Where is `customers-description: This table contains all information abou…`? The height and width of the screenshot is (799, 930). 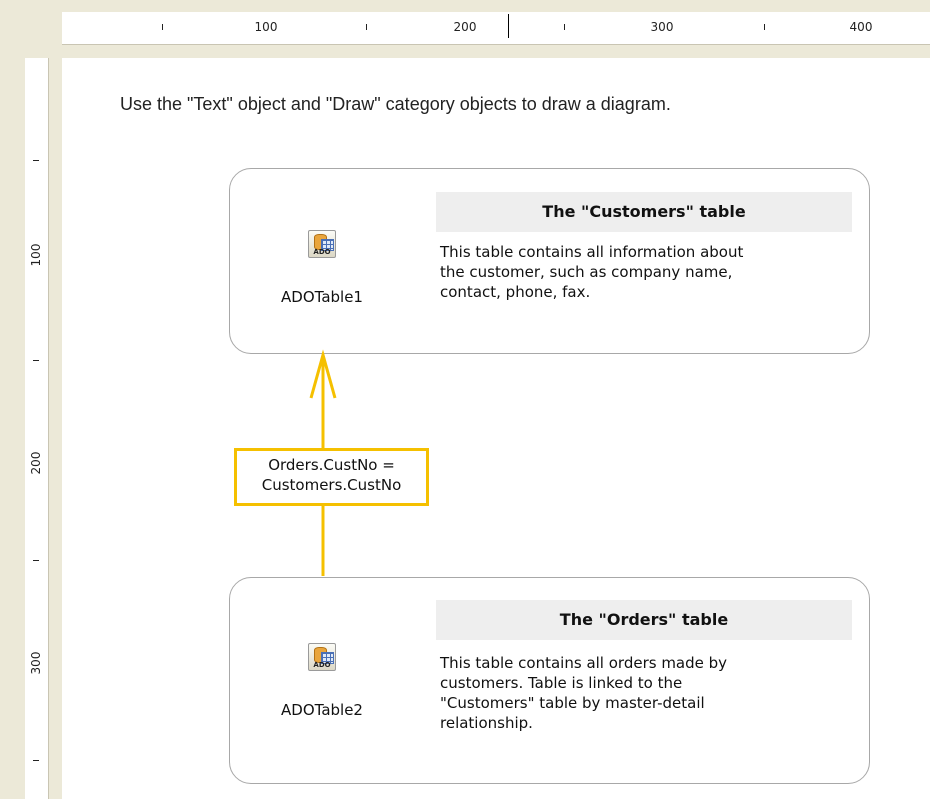
customers-description: This table contains all information abou… is located at coordinates (645, 272).